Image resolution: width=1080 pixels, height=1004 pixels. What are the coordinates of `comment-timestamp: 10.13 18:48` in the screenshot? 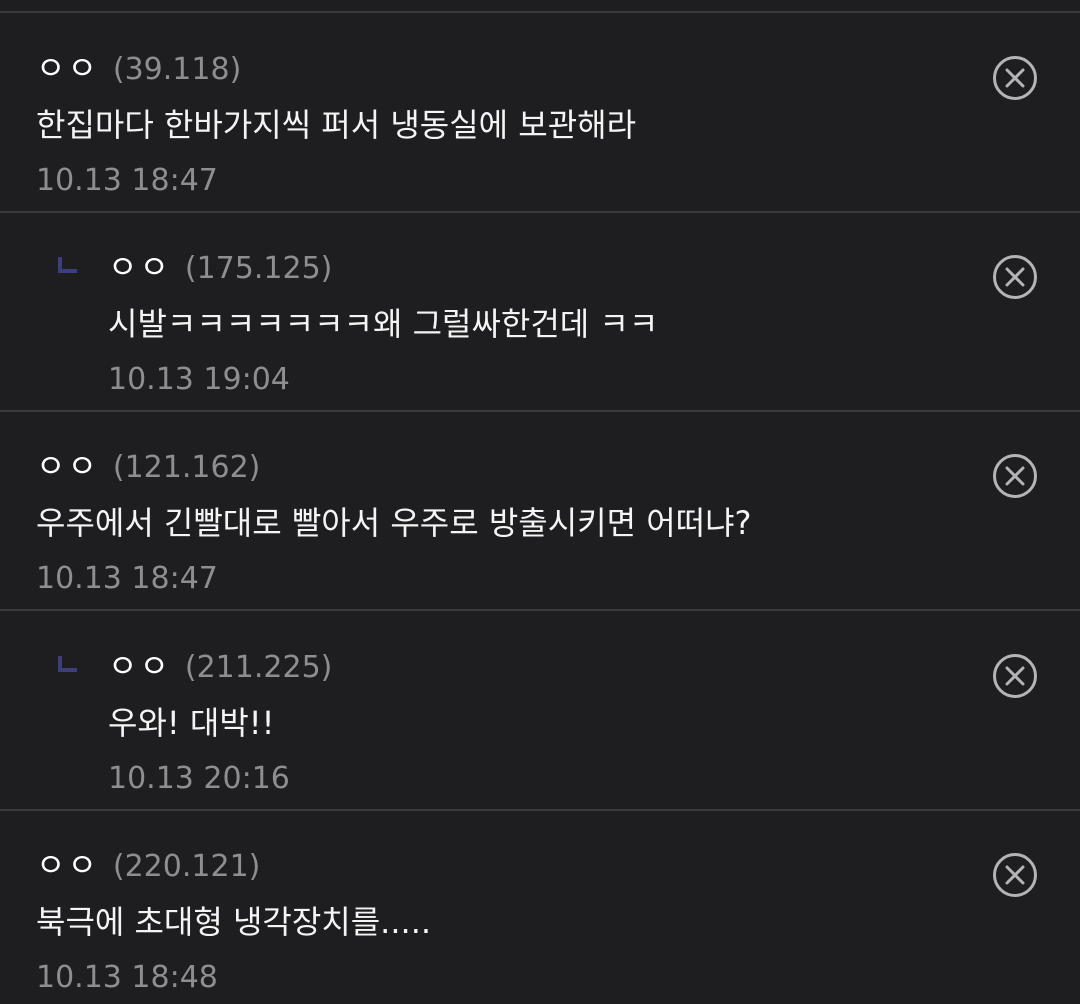 It's located at (127, 977).